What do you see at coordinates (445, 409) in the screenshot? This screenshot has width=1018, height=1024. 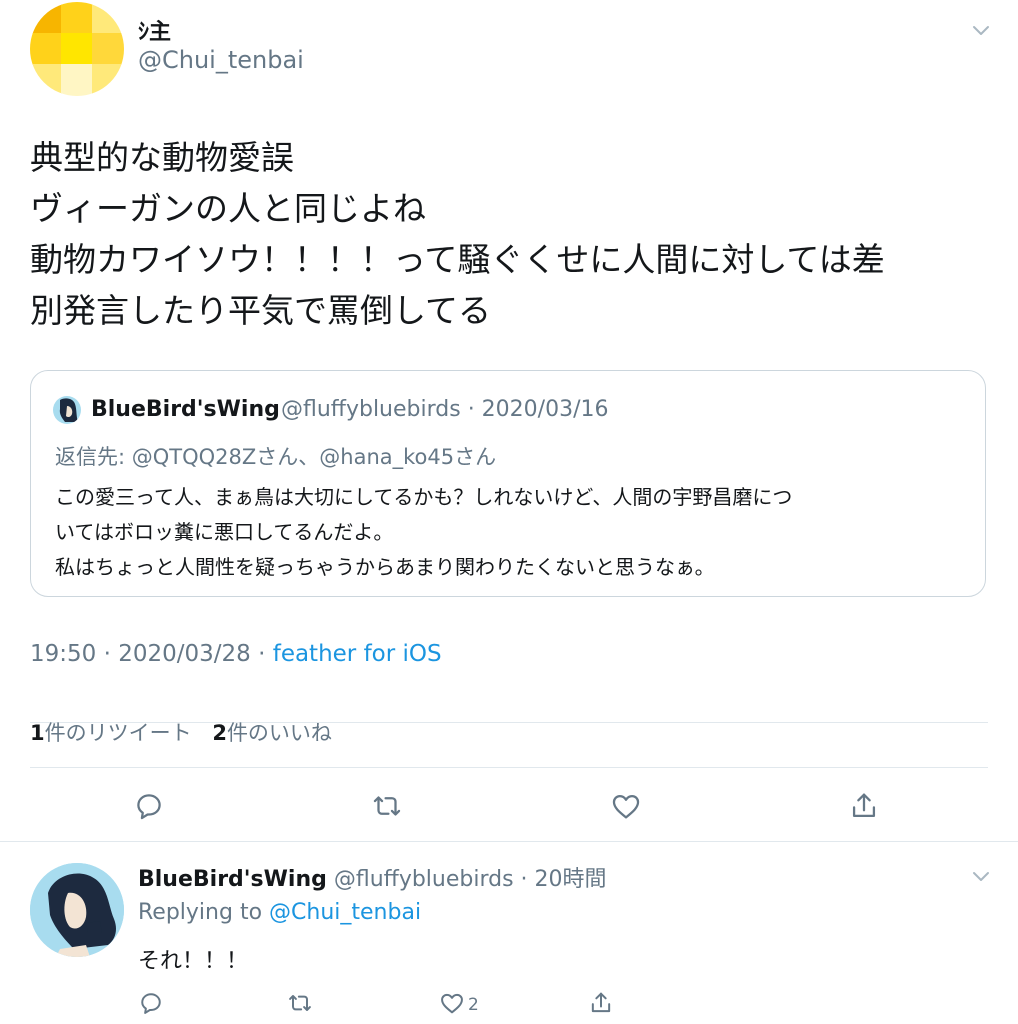 I see `quoted-handle-date: @fluffybluebirds · 2020/03/16` at bounding box center [445, 409].